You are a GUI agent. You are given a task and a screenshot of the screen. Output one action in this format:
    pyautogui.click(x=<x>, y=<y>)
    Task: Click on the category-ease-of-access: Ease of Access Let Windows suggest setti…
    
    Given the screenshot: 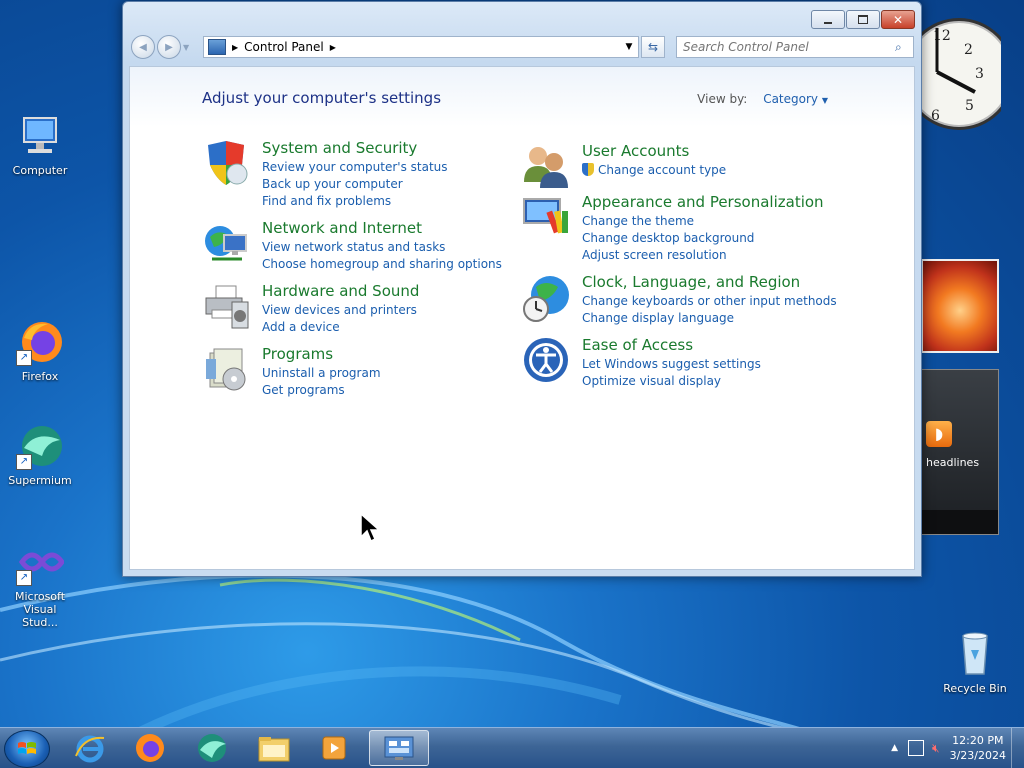 What is the action you would take?
    pyautogui.click(x=641, y=363)
    